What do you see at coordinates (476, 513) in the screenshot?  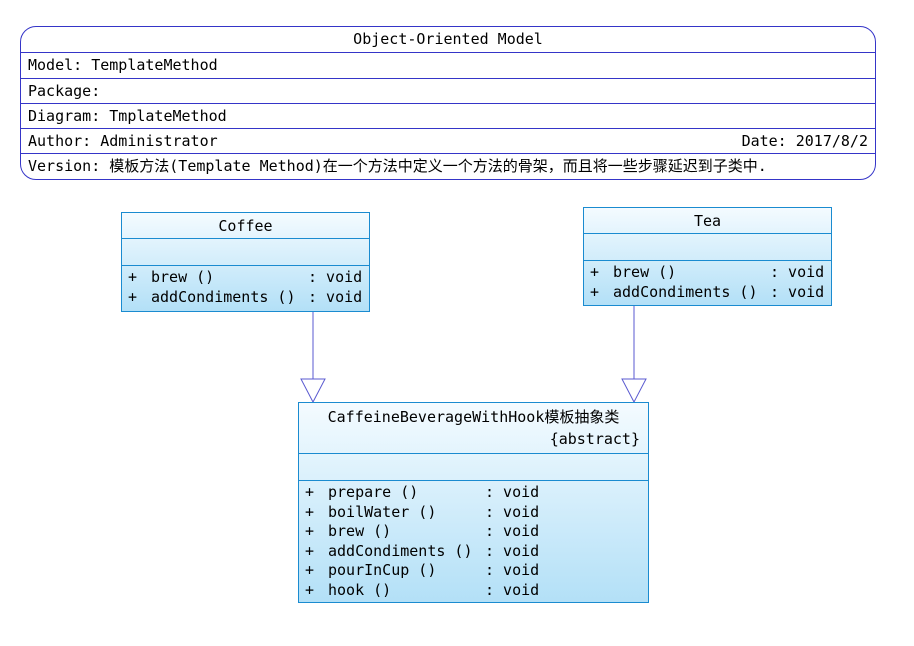 I see `operation-row: + boilWater () : void` at bounding box center [476, 513].